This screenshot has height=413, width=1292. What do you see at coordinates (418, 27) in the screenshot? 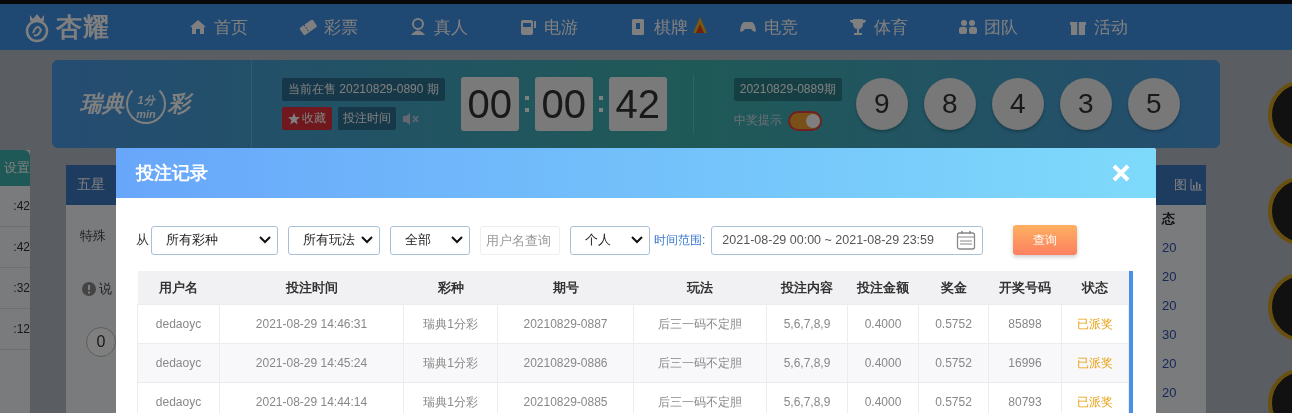
I see `dealer-icon` at bounding box center [418, 27].